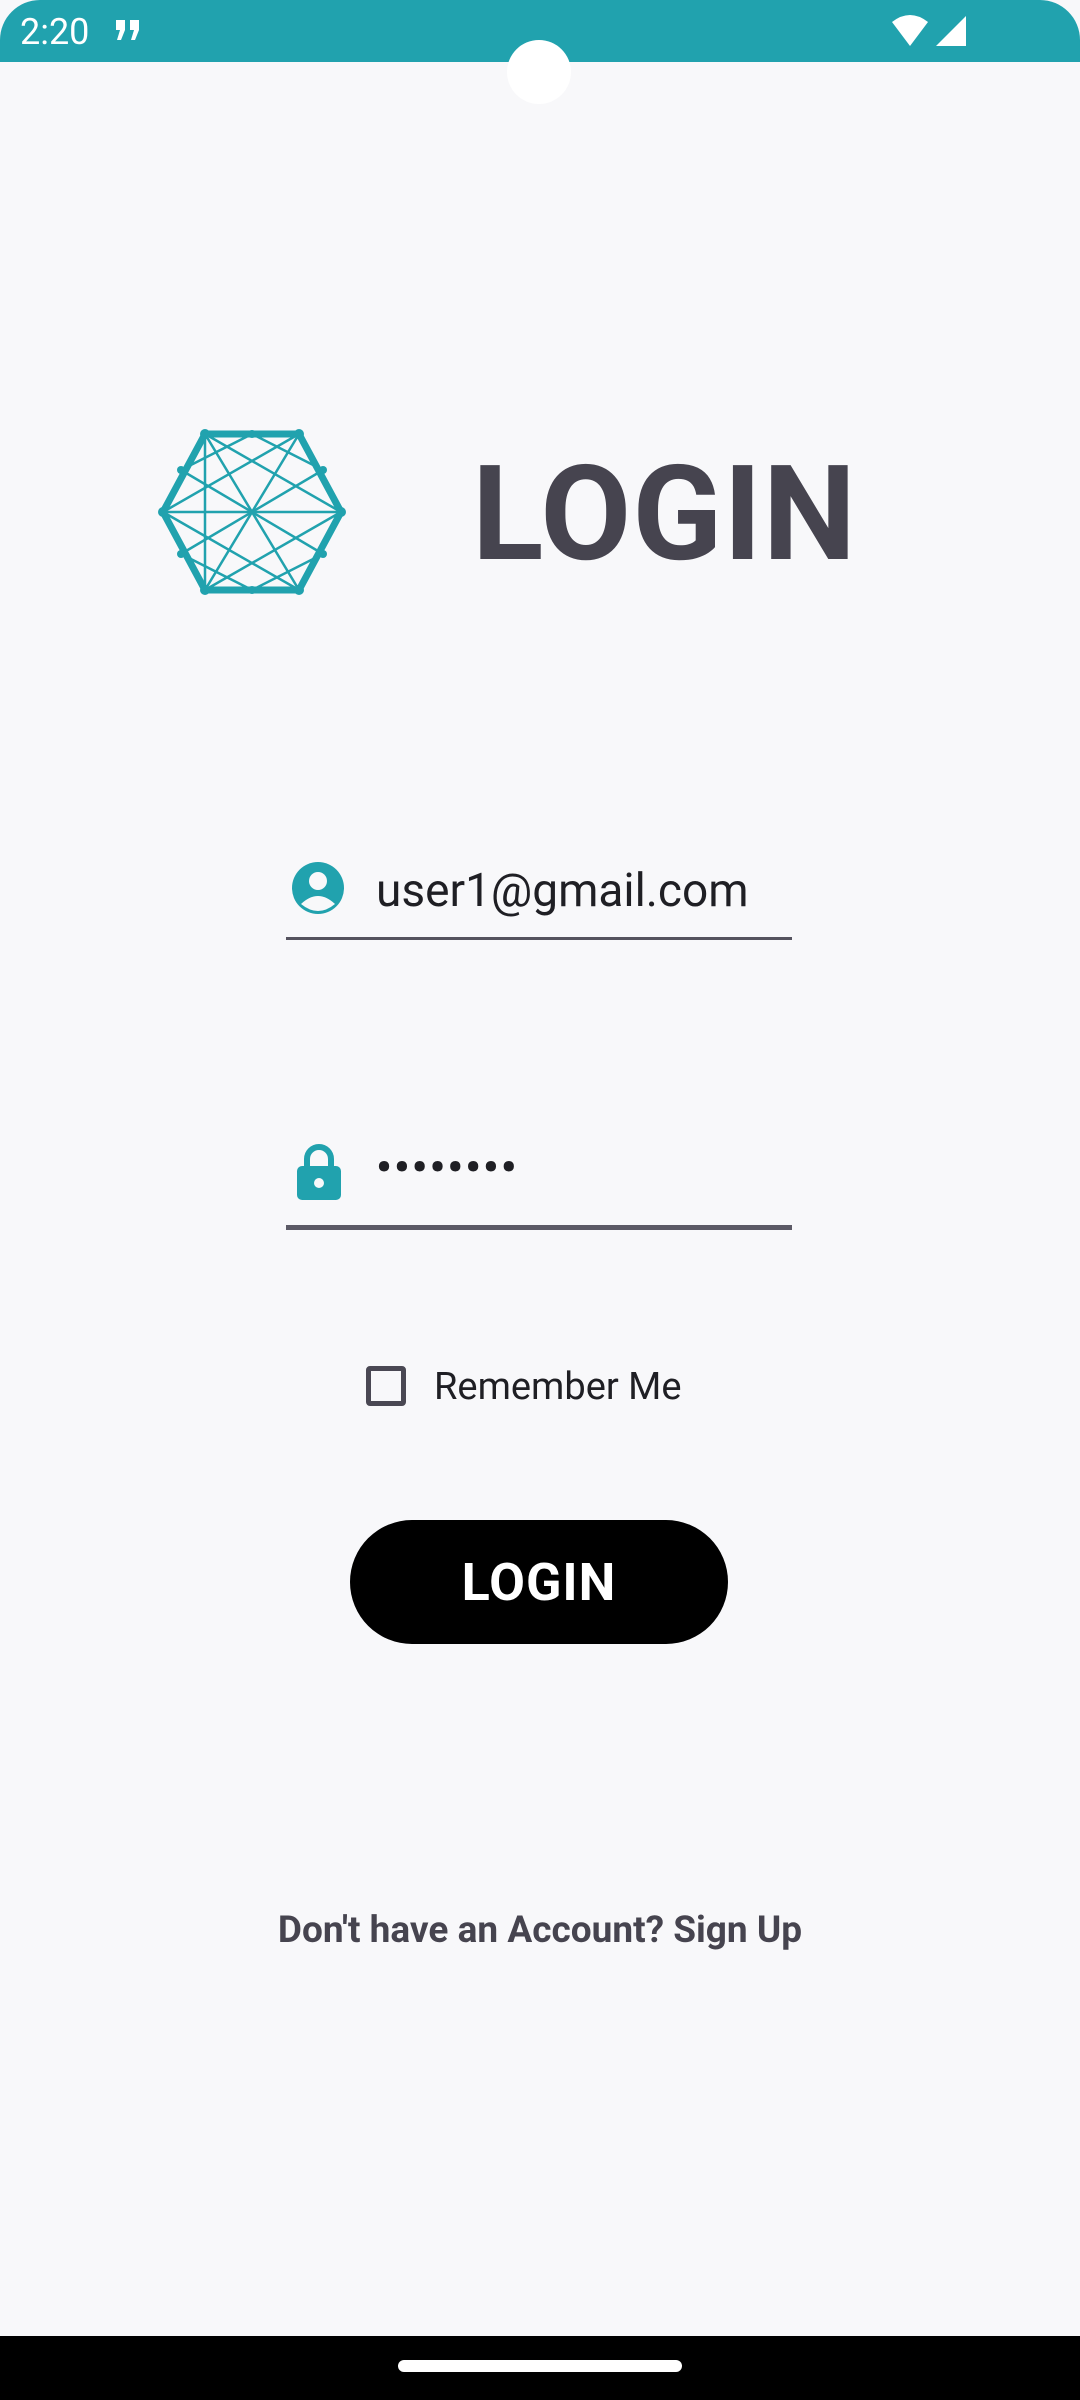  Describe the element at coordinates (539, 72) in the screenshot. I see `camera-cutout` at that location.